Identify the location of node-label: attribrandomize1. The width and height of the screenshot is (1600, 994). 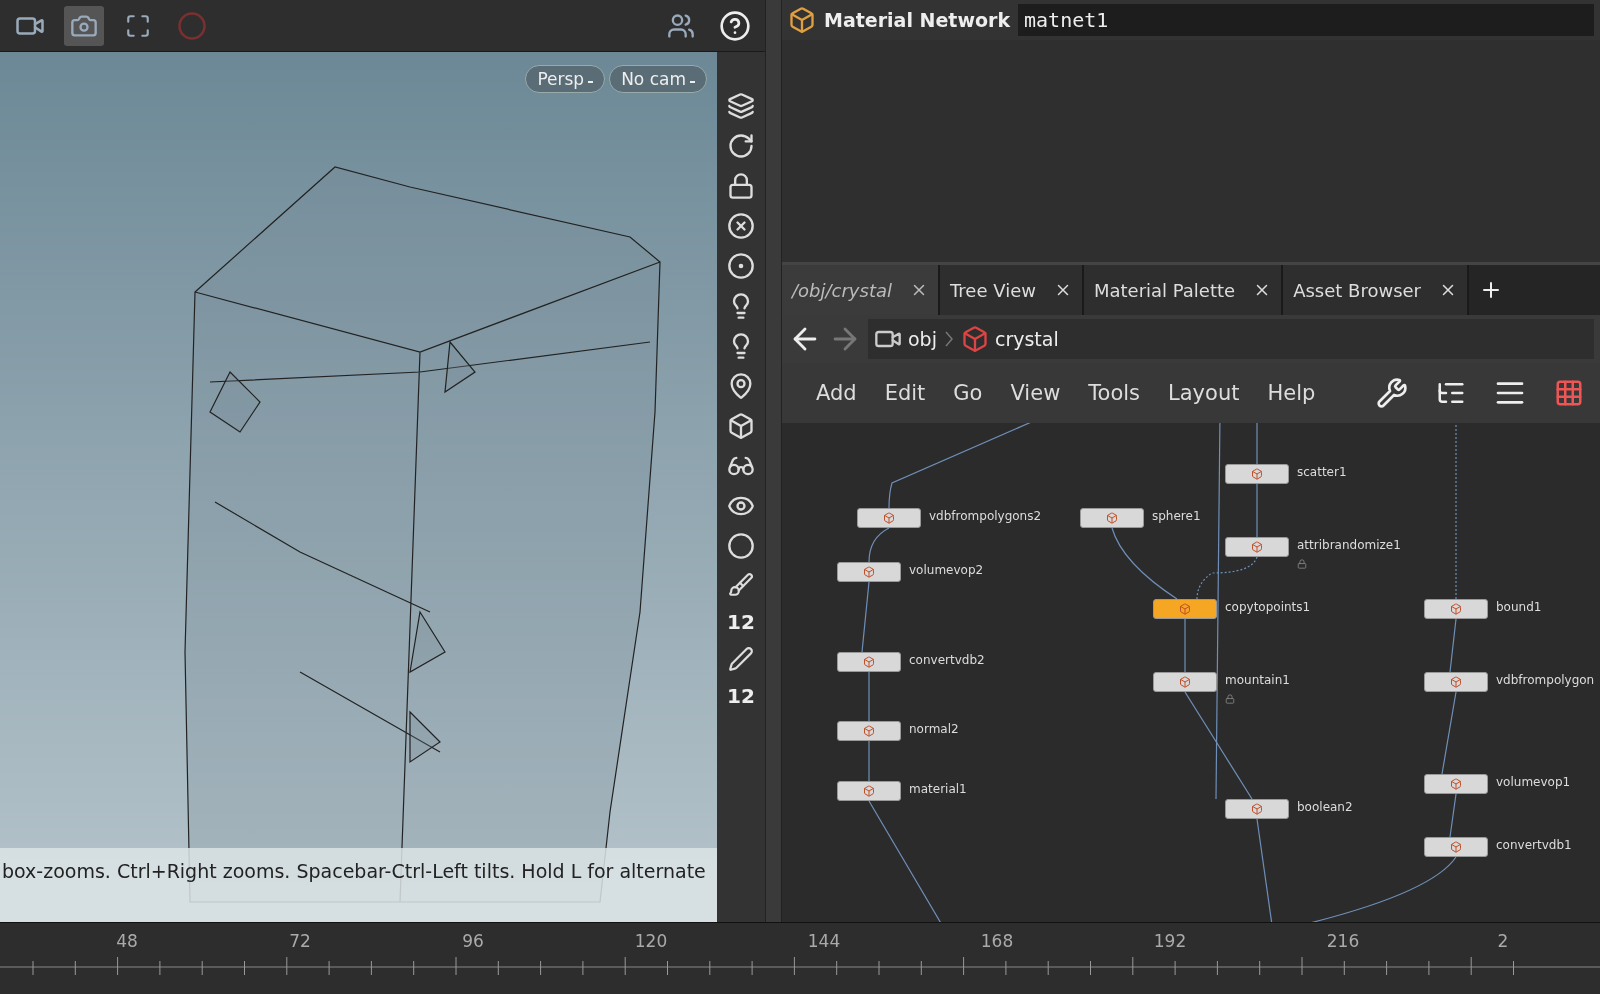
(1349, 545).